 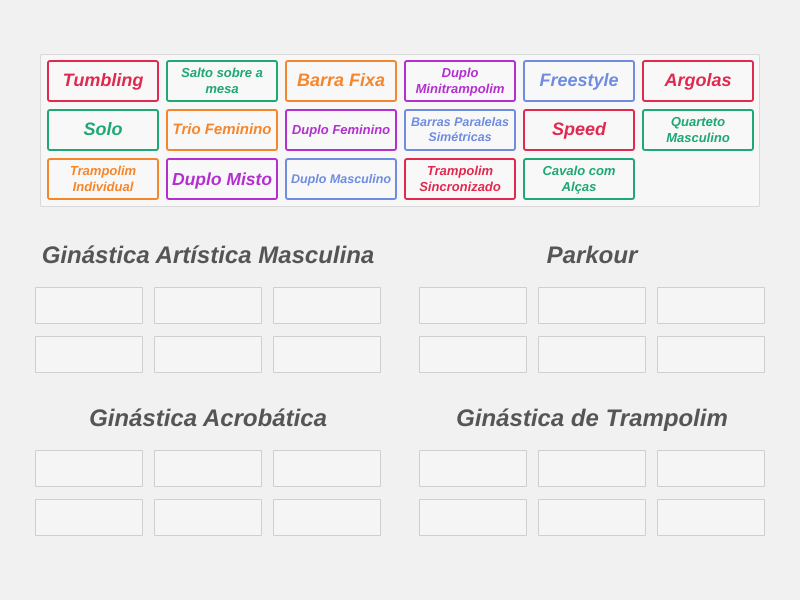 What do you see at coordinates (103, 81) in the screenshot?
I see `answer-tile: Tumbling` at bounding box center [103, 81].